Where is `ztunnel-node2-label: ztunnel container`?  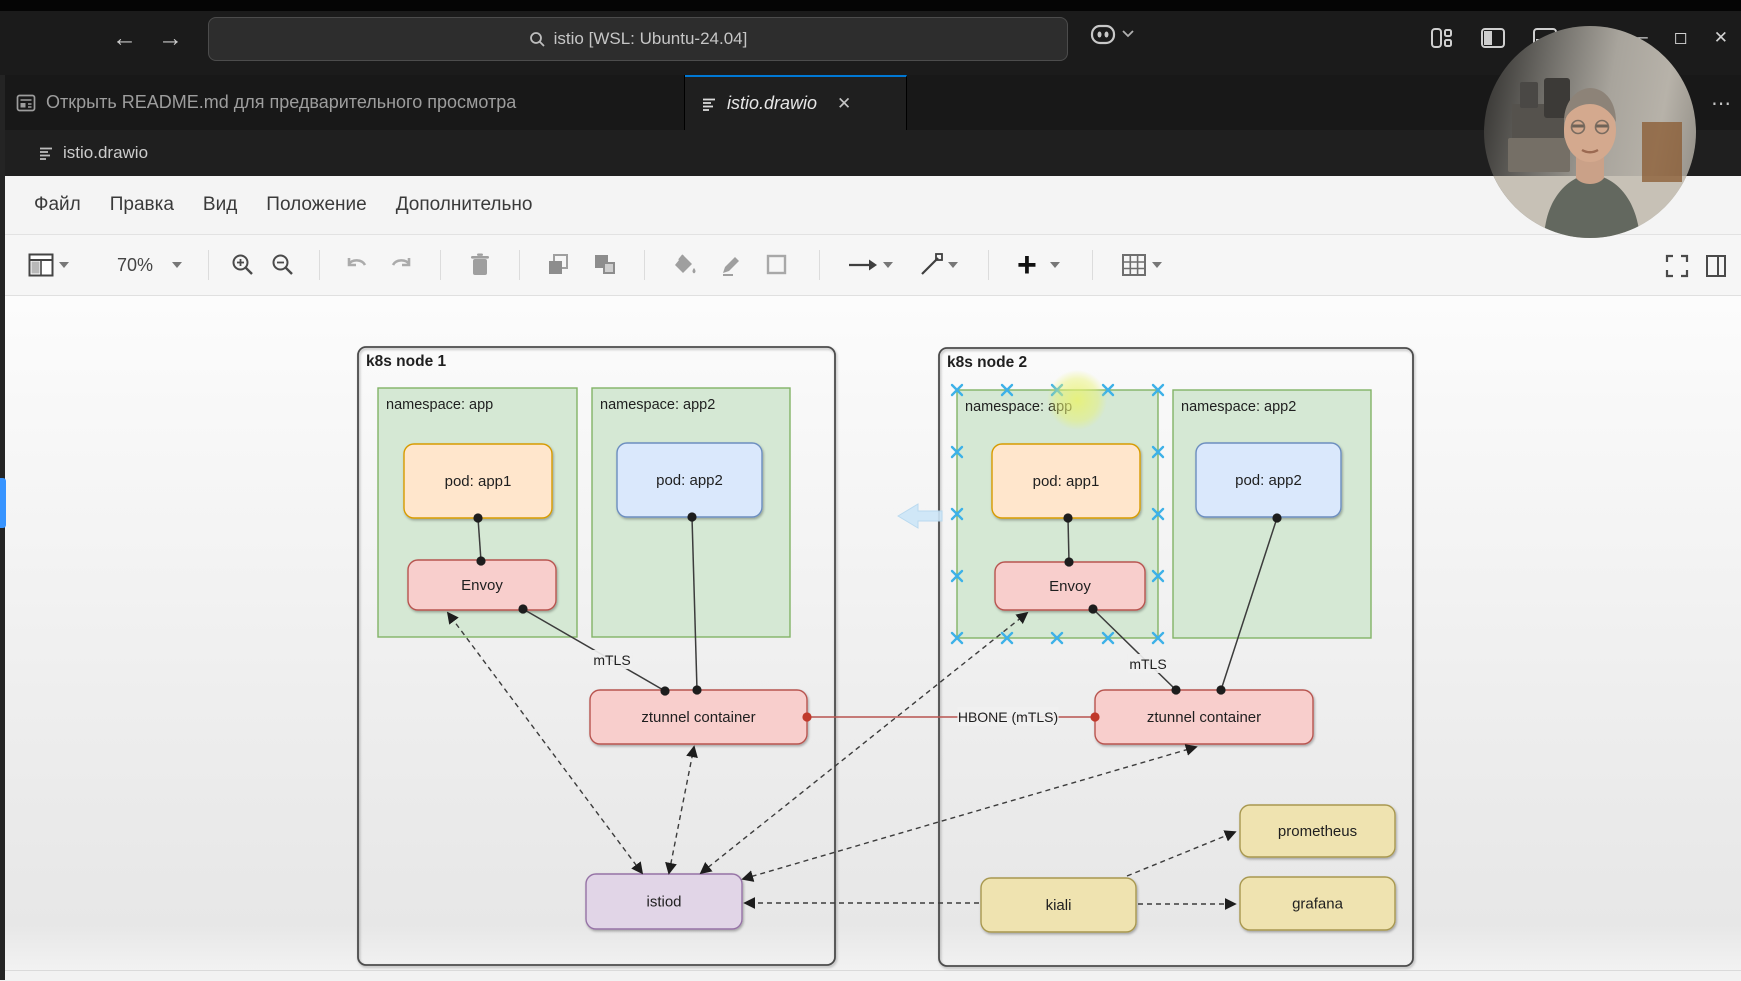 ztunnel-node2-label: ztunnel container is located at coordinates (1204, 717).